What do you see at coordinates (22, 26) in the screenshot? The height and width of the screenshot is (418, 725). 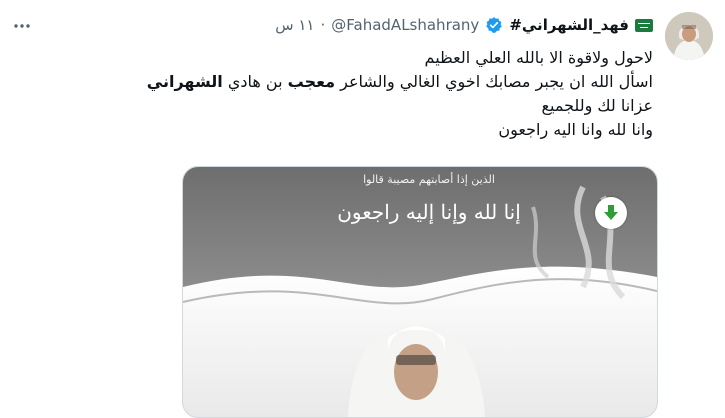 I see `more-options-icon` at bounding box center [22, 26].